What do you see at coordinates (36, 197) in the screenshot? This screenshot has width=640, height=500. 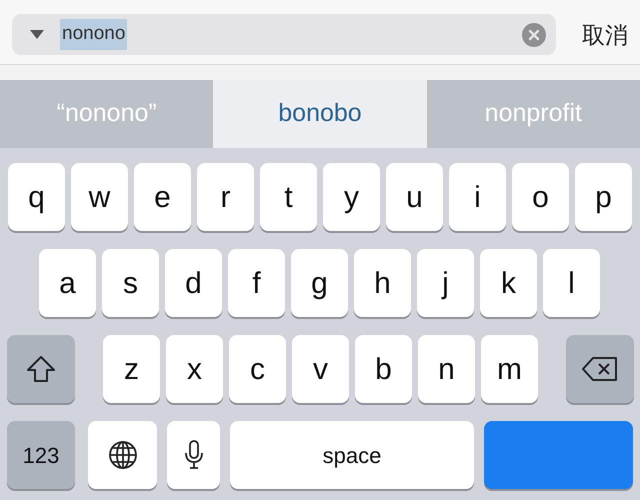 I see `letter-key: q` at bounding box center [36, 197].